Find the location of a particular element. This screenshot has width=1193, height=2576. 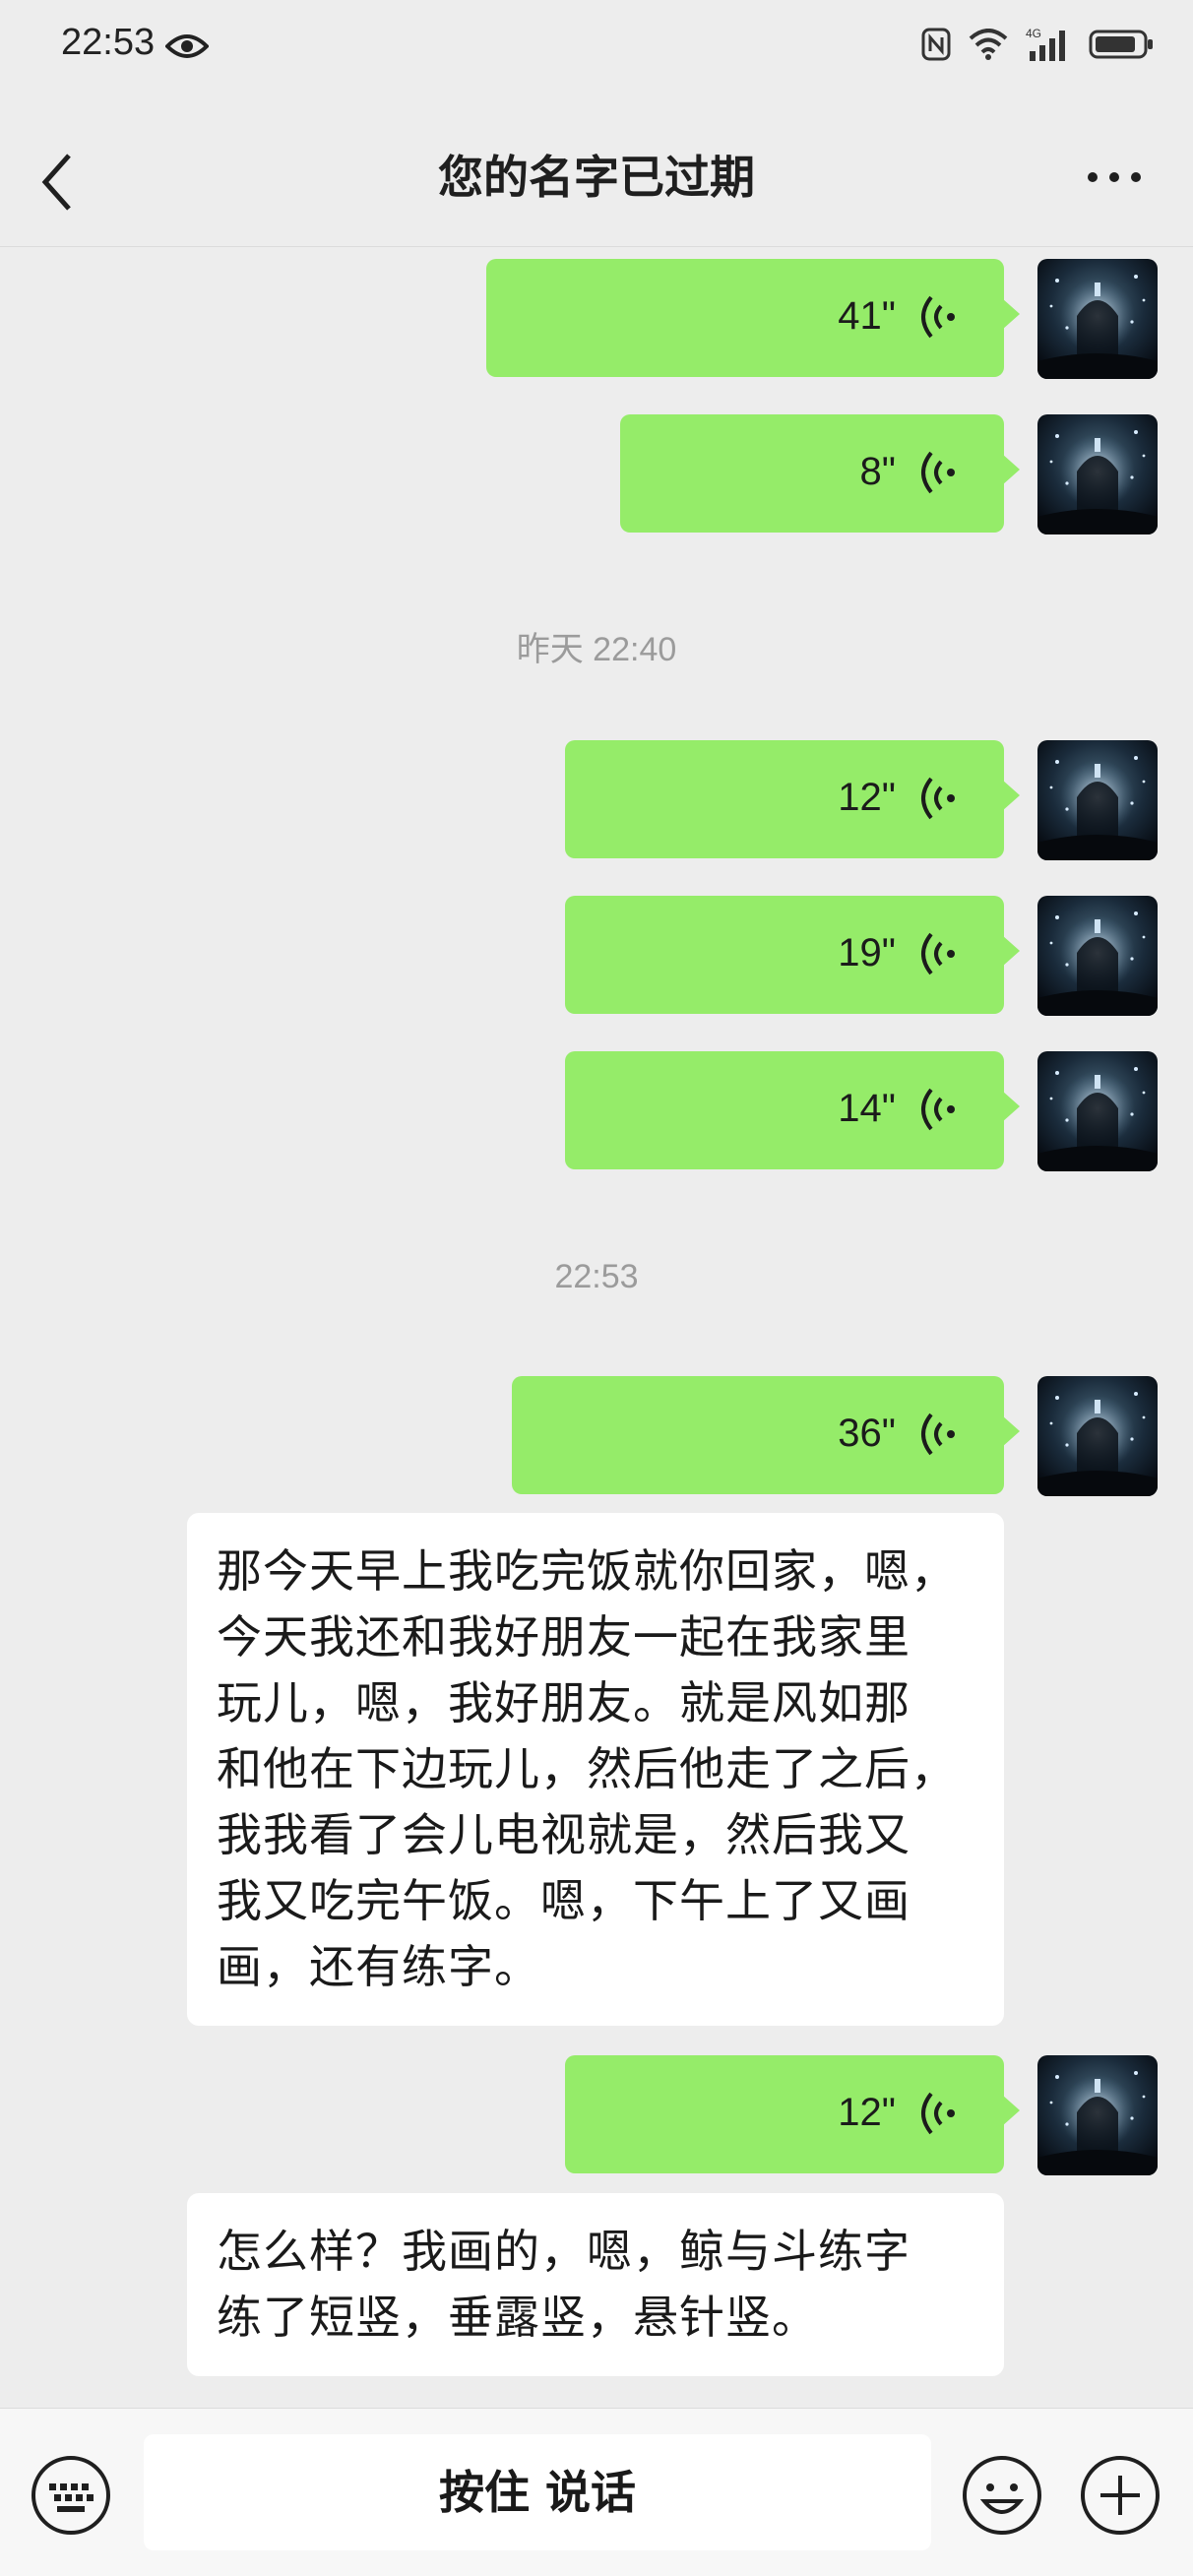

transcript-line: 今天我还和我好朋友一起在我家里 is located at coordinates (563, 1637).